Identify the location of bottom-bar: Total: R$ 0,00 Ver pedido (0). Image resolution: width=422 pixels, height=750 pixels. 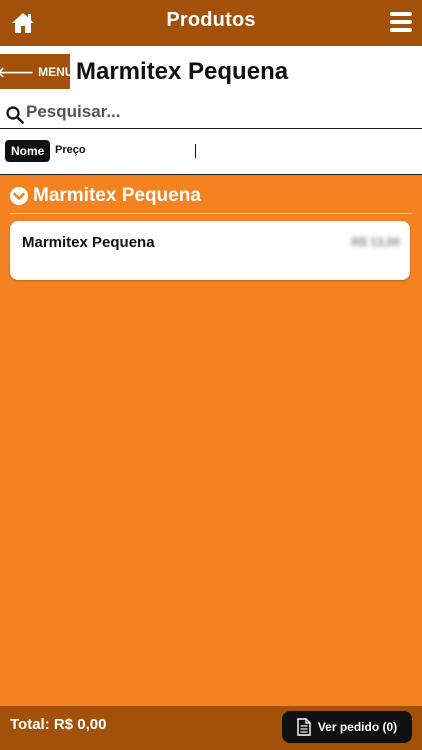
(211, 728).